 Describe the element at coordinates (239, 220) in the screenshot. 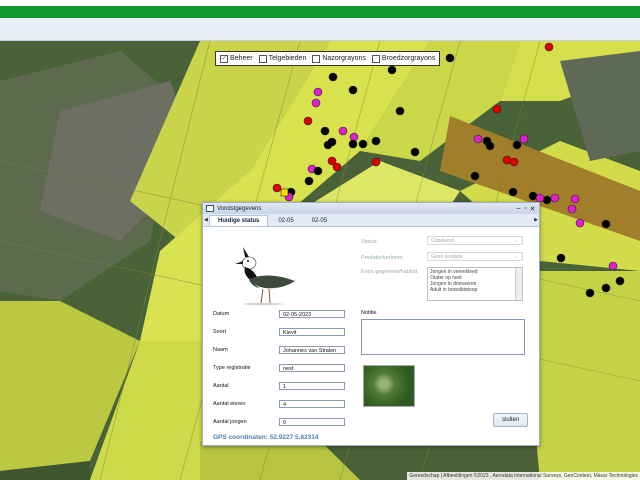

I see `tab-huidige-status: Huidige status` at that location.